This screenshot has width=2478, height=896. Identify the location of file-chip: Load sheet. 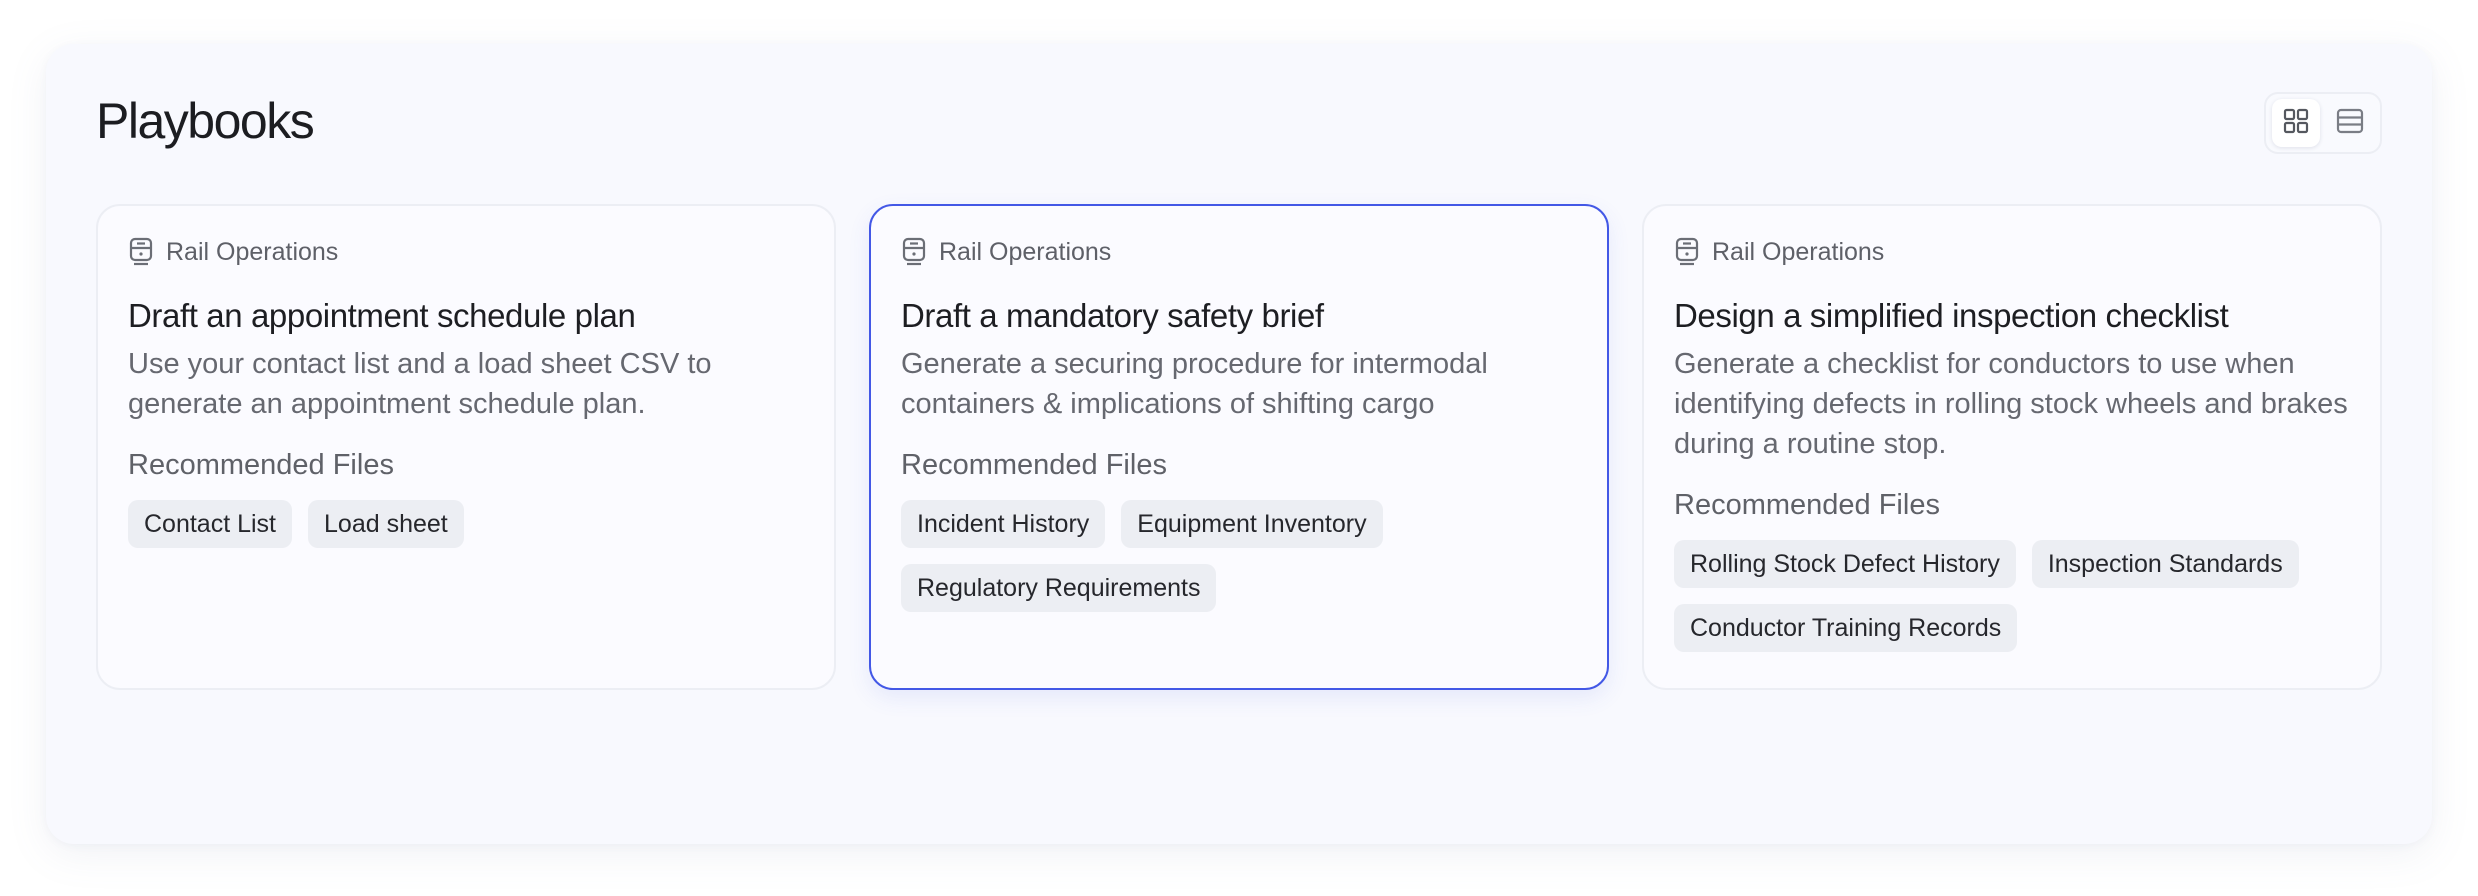
(386, 524).